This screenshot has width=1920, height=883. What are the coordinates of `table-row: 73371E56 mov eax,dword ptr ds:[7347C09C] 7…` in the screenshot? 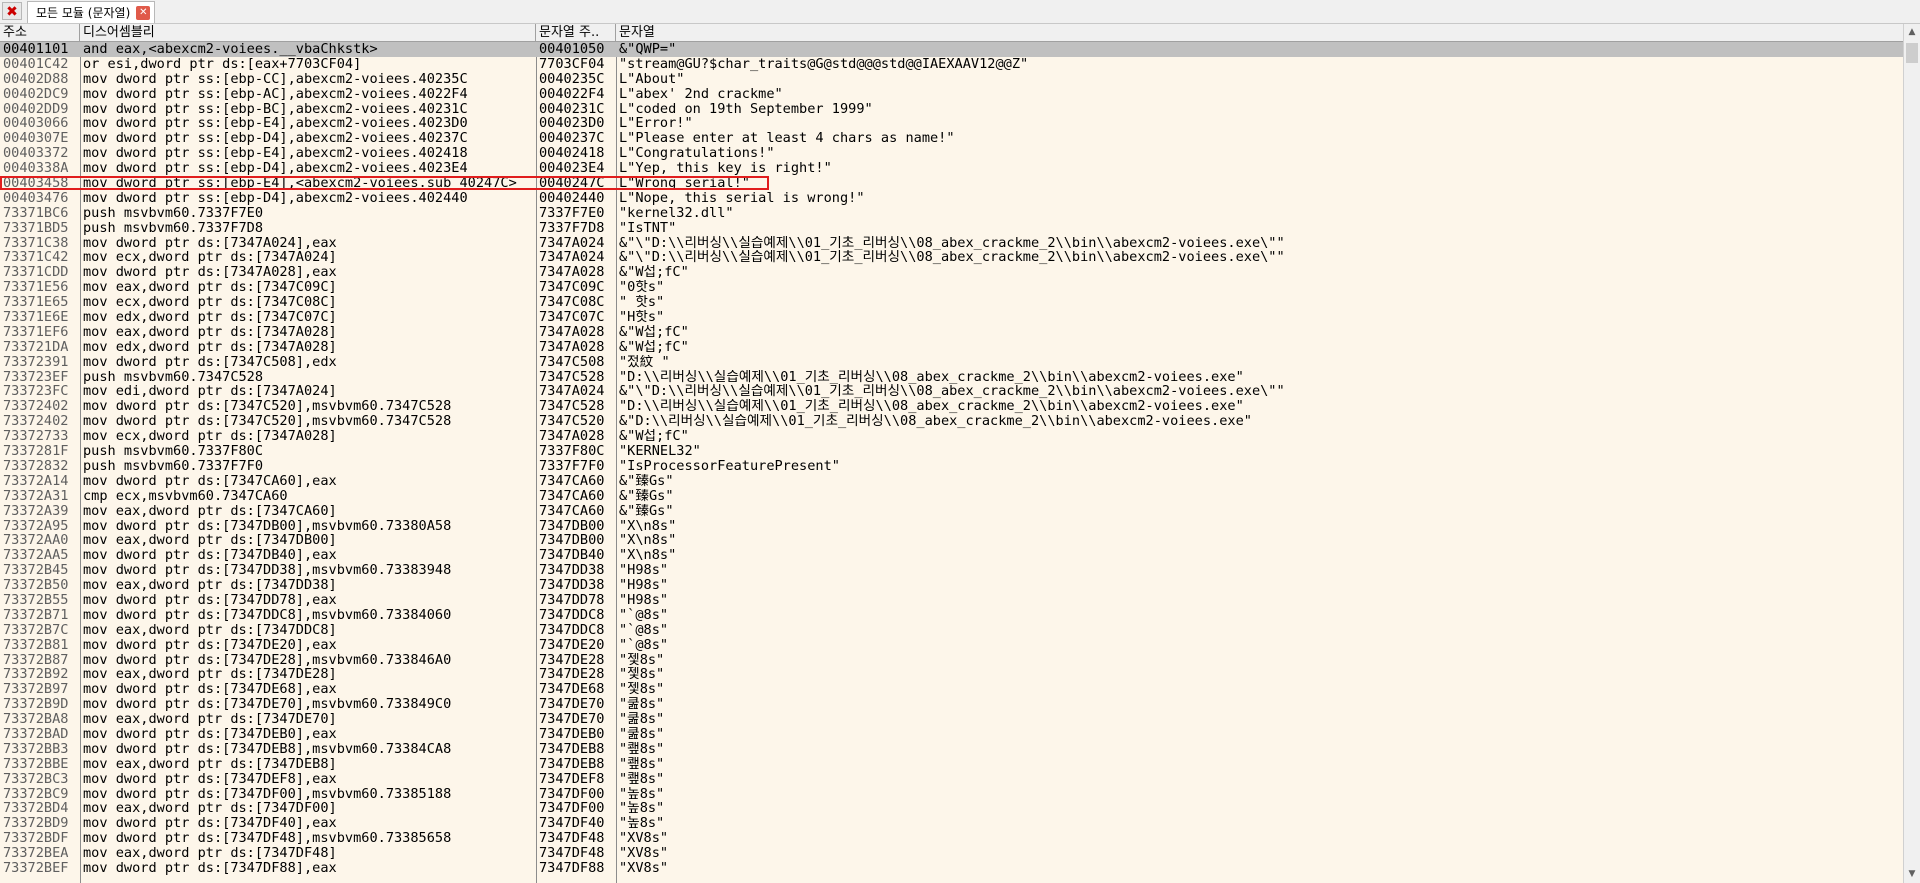 It's located at (951, 287).